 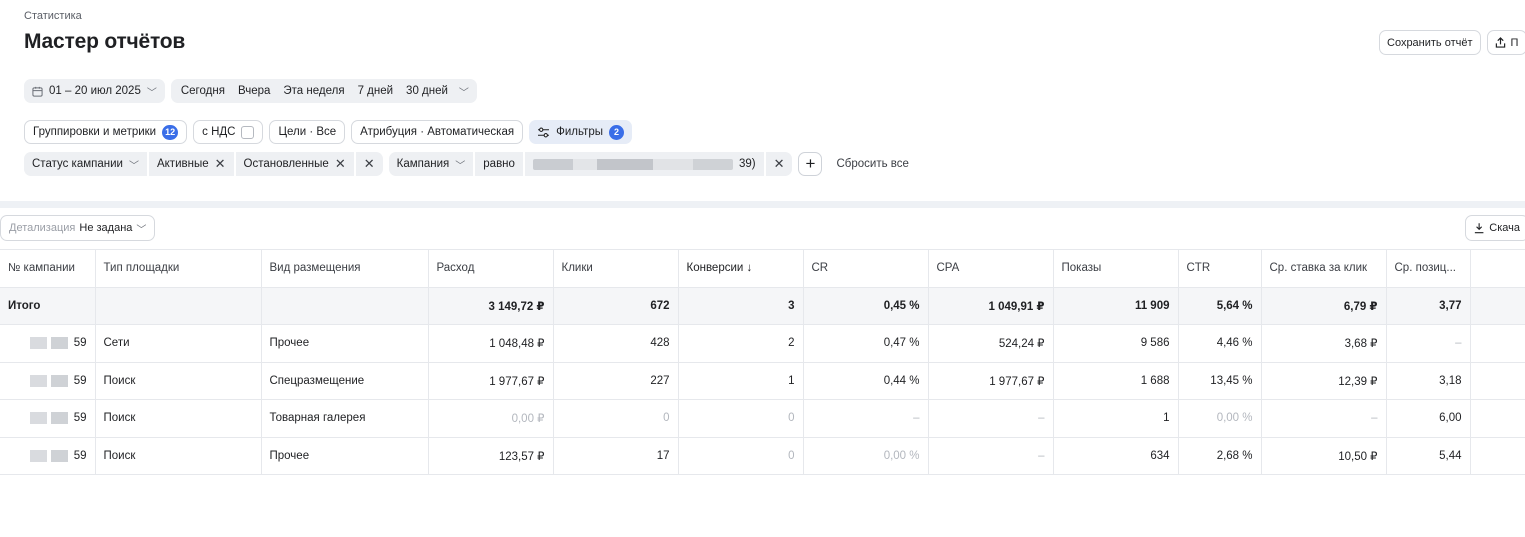 What do you see at coordinates (491, 306) in the screenshot?
I see `total-cell: 3 149,72 ₽` at bounding box center [491, 306].